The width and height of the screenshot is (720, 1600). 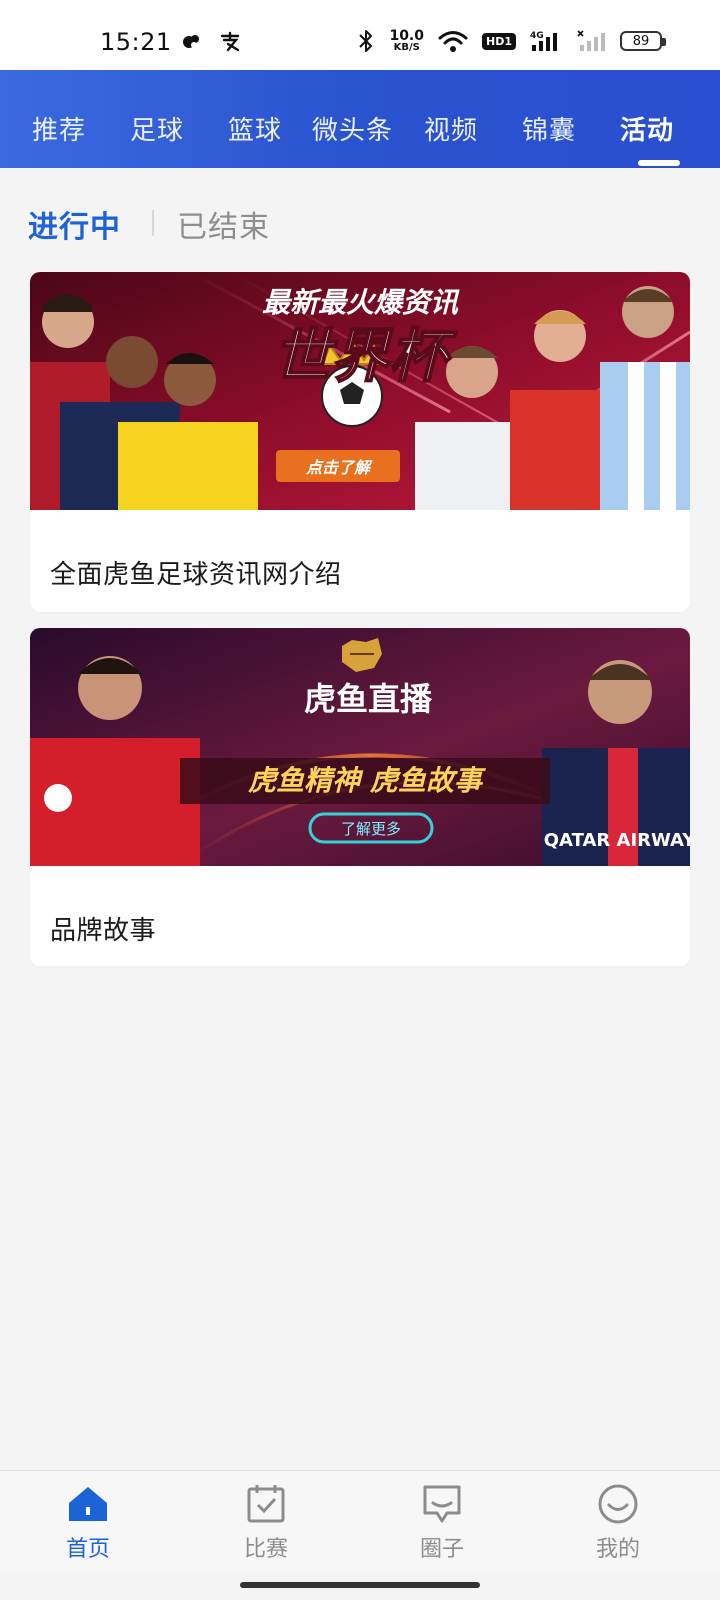 I want to click on wifi-icon, so click(x=453, y=41).